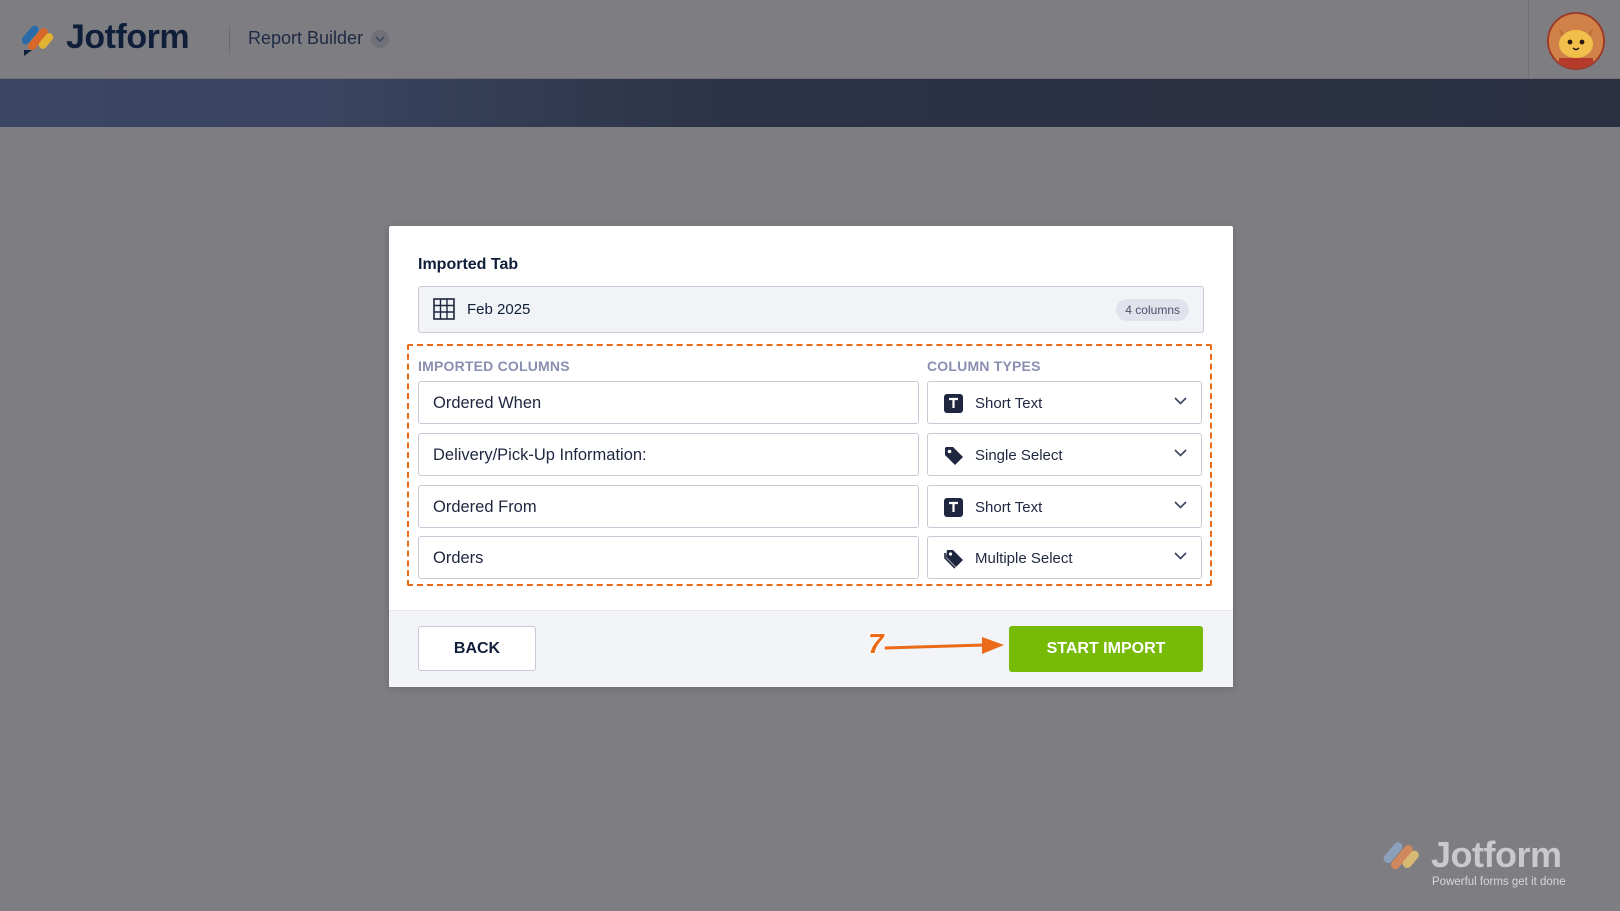 Image resolution: width=1620 pixels, height=911 pixels. I want to click on column-types-header: COLUMN TYPES, so click(984, 366).